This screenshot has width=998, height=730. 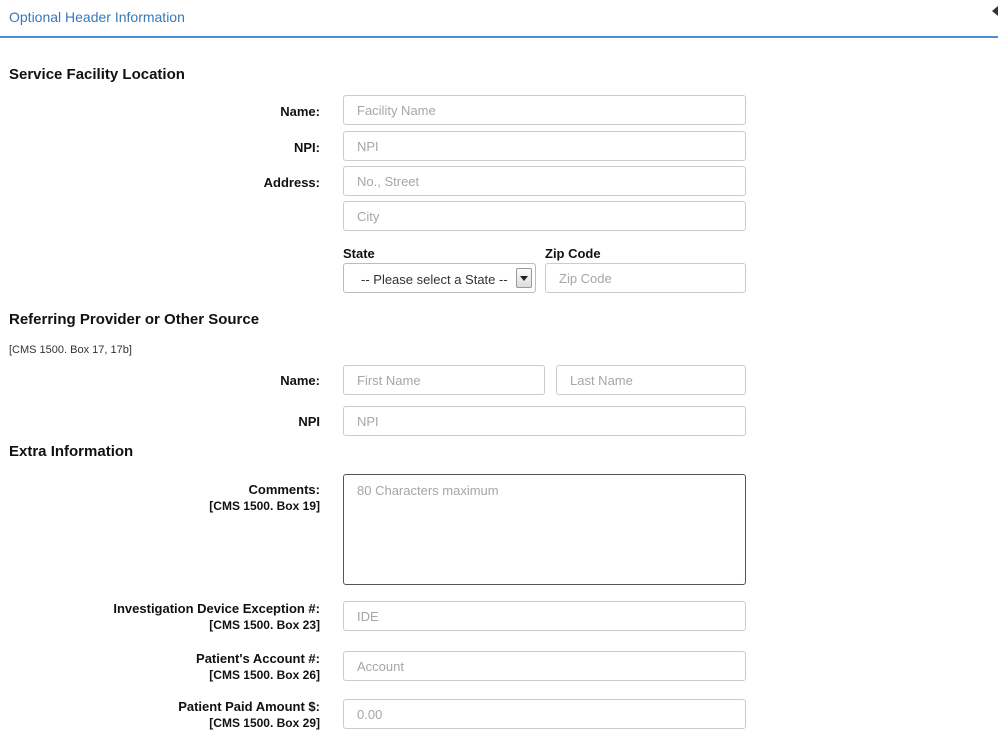 I want to click on facility-npi-label: NPI:, so click(x=307, y=147).